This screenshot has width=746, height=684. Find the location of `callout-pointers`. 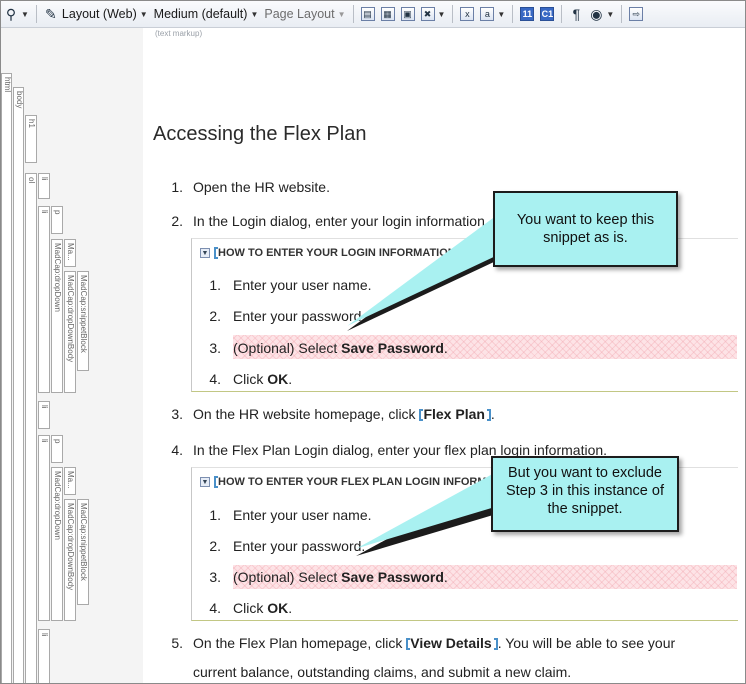

callout-pointers is located at coordinates (439, 384).